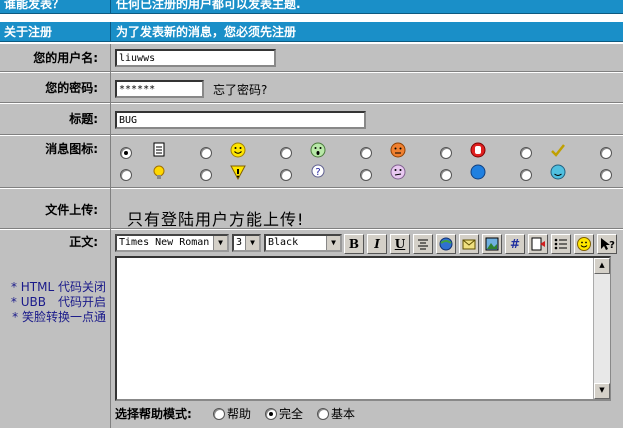  What do you see at coordinates (601, 328) in the screenshot?
I see `body-scrollbar: ▲ ▼` at bounding box center [601, 328].